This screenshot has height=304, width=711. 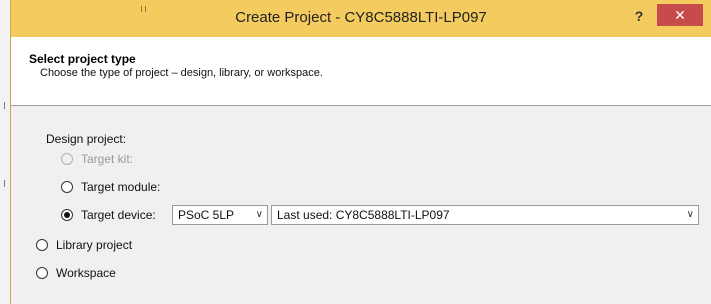 I want to click on library-project-radio, so click(x=42, y=245).